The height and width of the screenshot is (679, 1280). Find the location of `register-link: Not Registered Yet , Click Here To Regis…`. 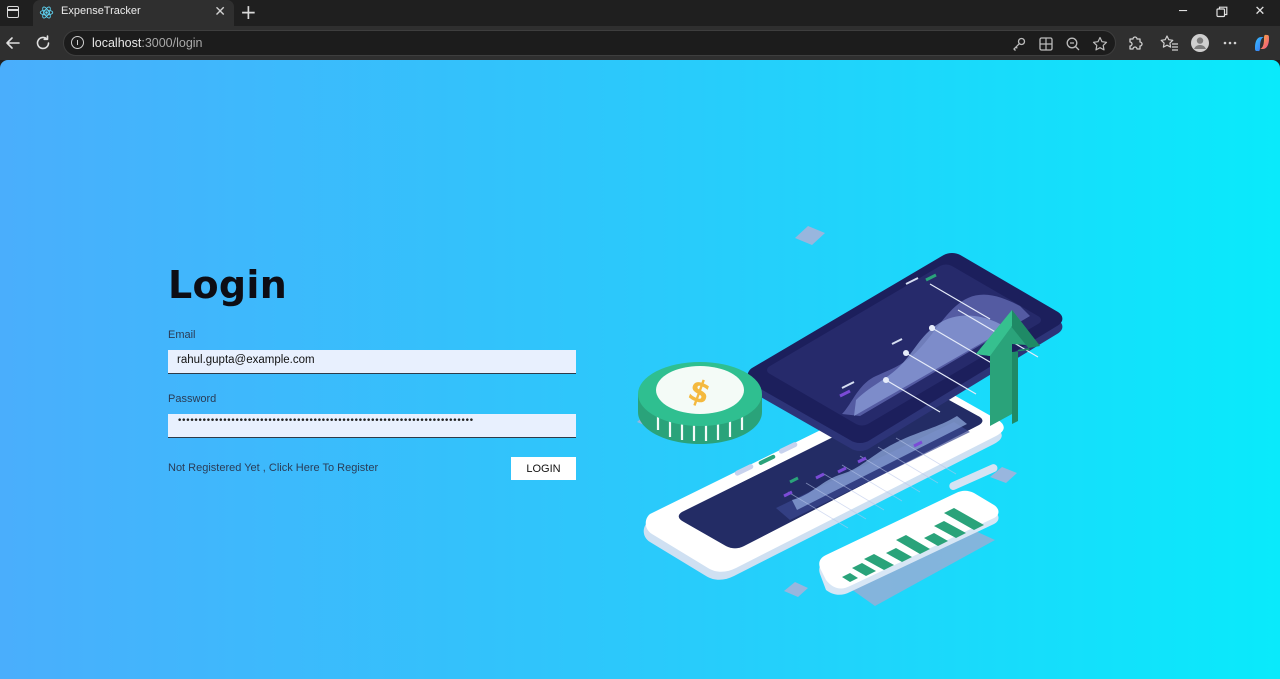

register-link: Not Registered Yet , Click Here To Regis… is located at coordinates (273, 468).